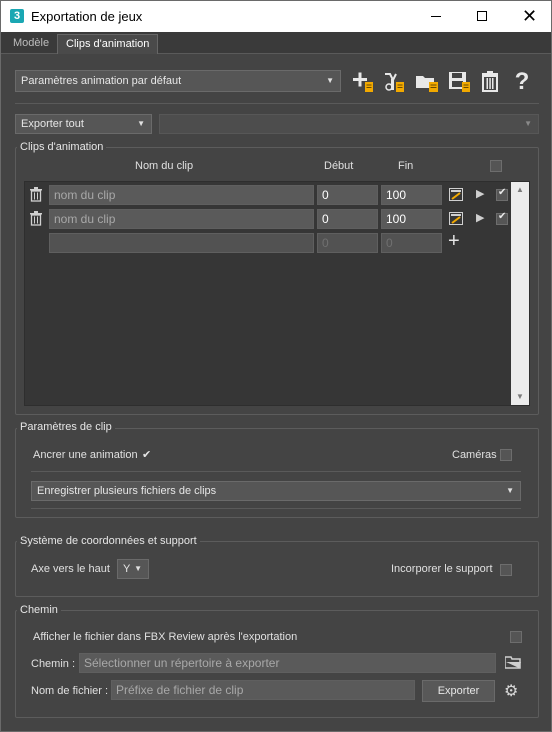 The height and width of the screenshot is (732, 552). I want to click on filename-placeholder: Préfixe de fichier de clip, so click(180, 690).